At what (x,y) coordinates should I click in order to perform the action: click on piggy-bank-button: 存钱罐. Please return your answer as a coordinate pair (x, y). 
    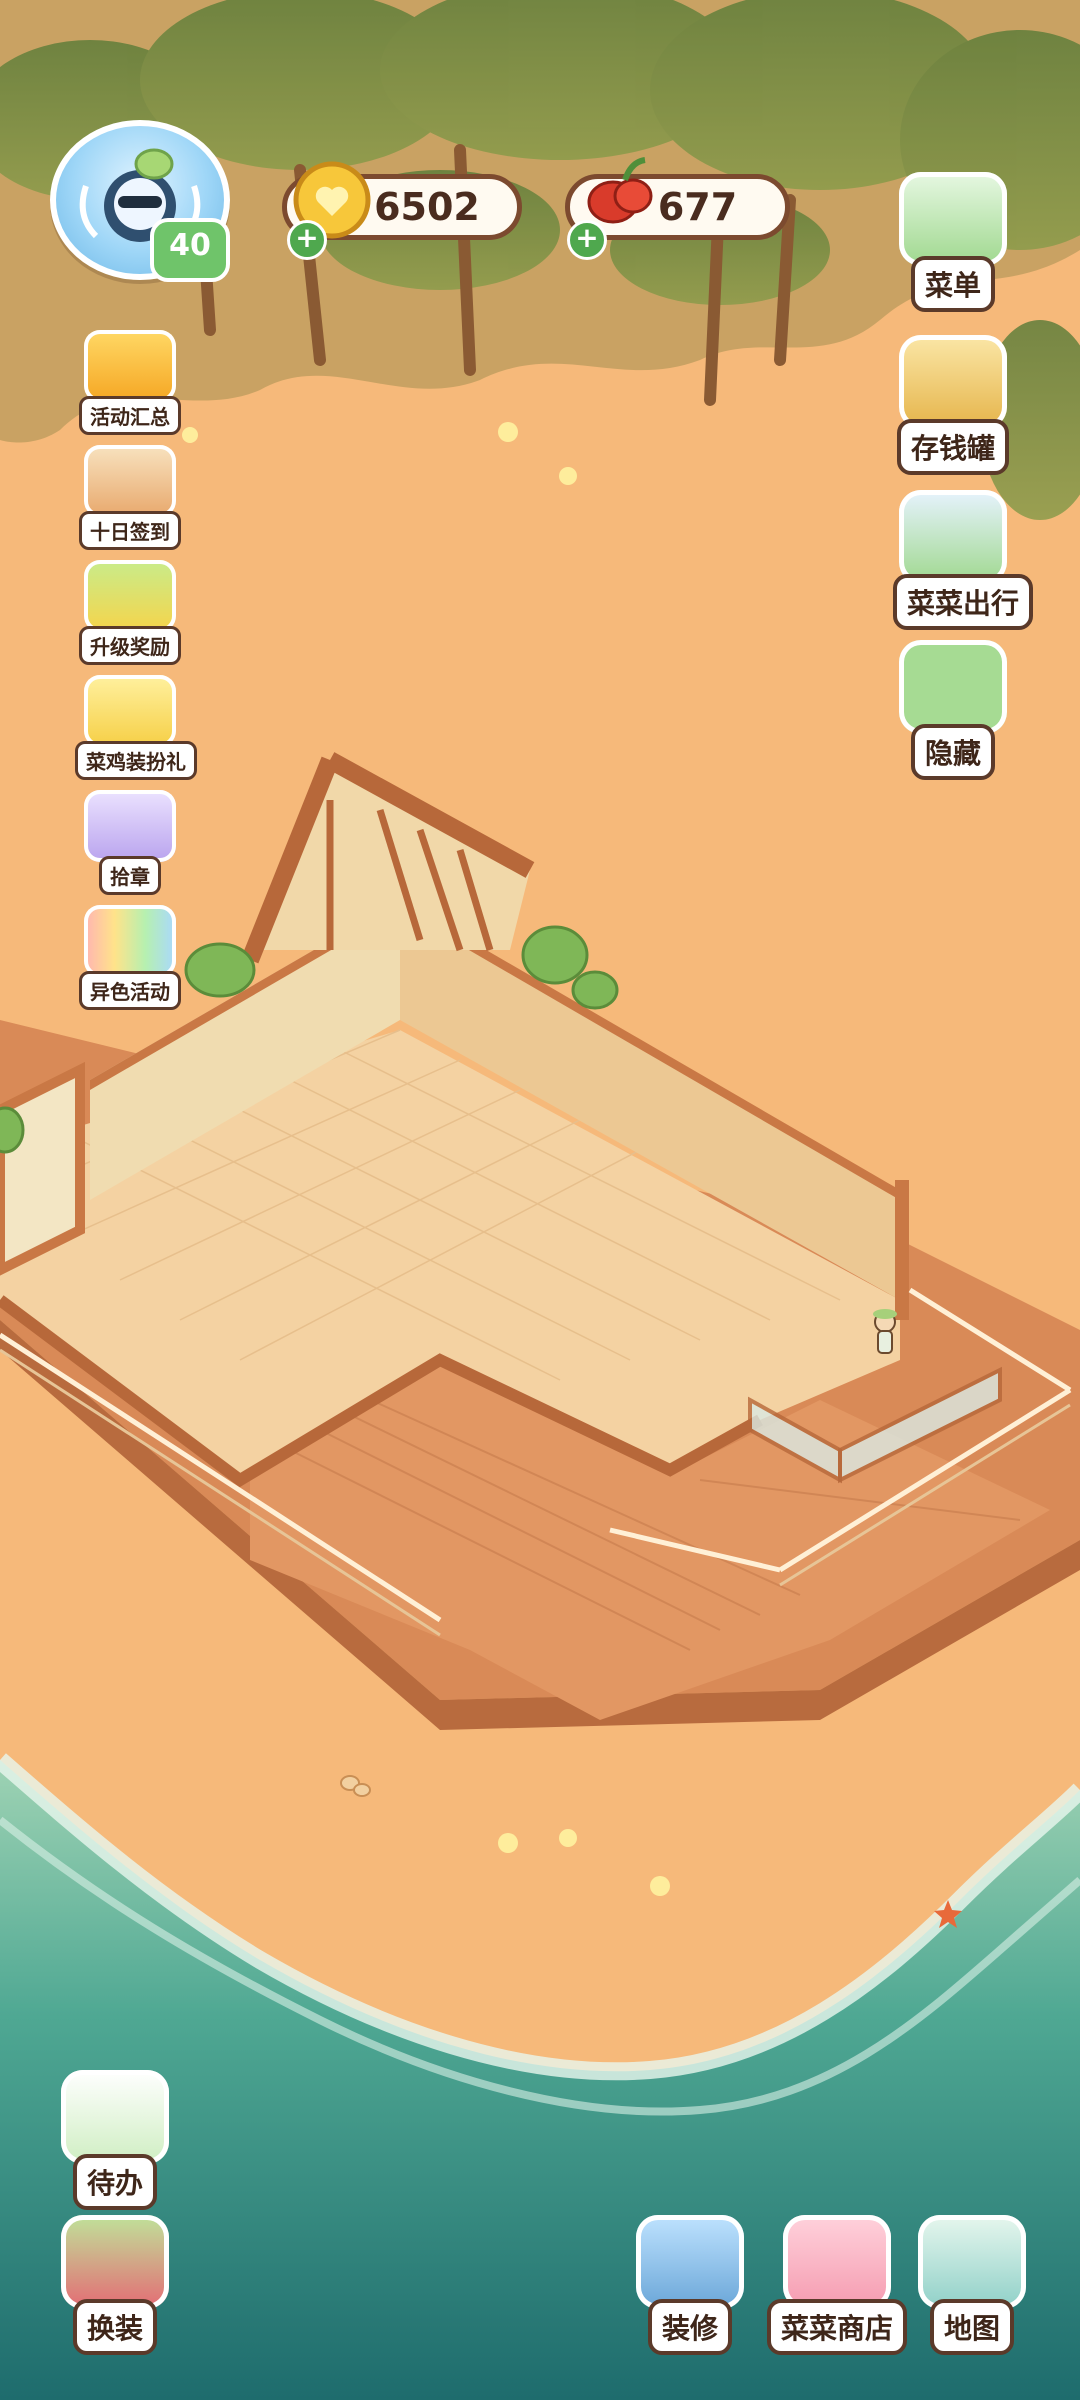
    Looking at the image, I should click on (953, 405).